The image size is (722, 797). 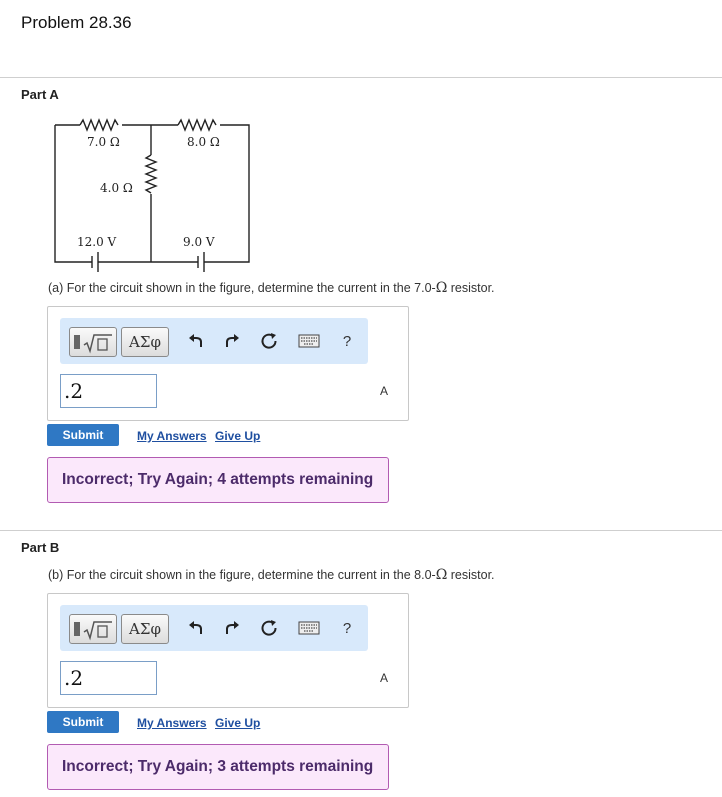 I want to click on part-b-unit: A, so click(x=384, y=678).